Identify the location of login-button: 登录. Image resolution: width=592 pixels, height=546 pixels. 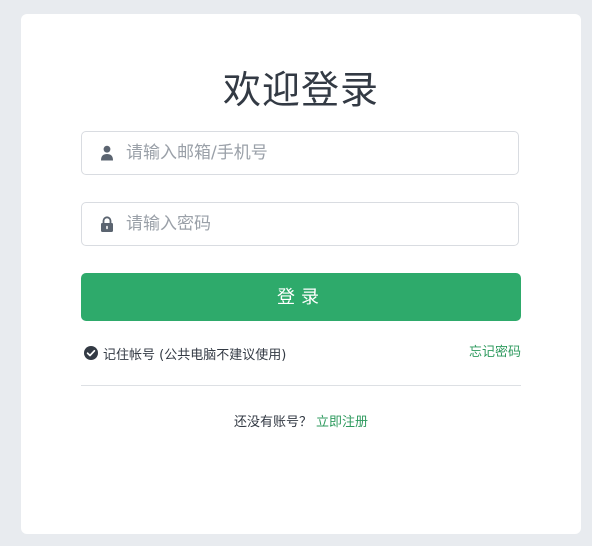
(301, 297).